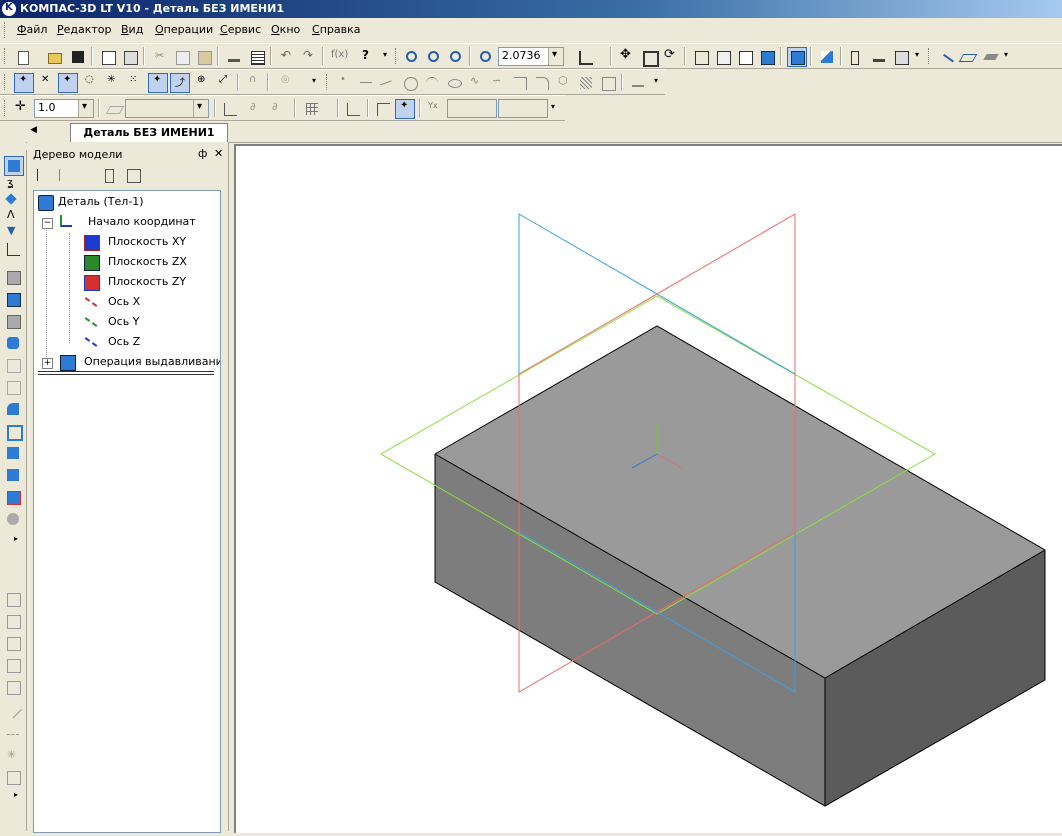 The height and width of the screenshot is (836, 1062). What do you see at coordinates (84, 29) in the screenshot?
I see `menu-editor: Редактор` at bounding box center [84, 29].